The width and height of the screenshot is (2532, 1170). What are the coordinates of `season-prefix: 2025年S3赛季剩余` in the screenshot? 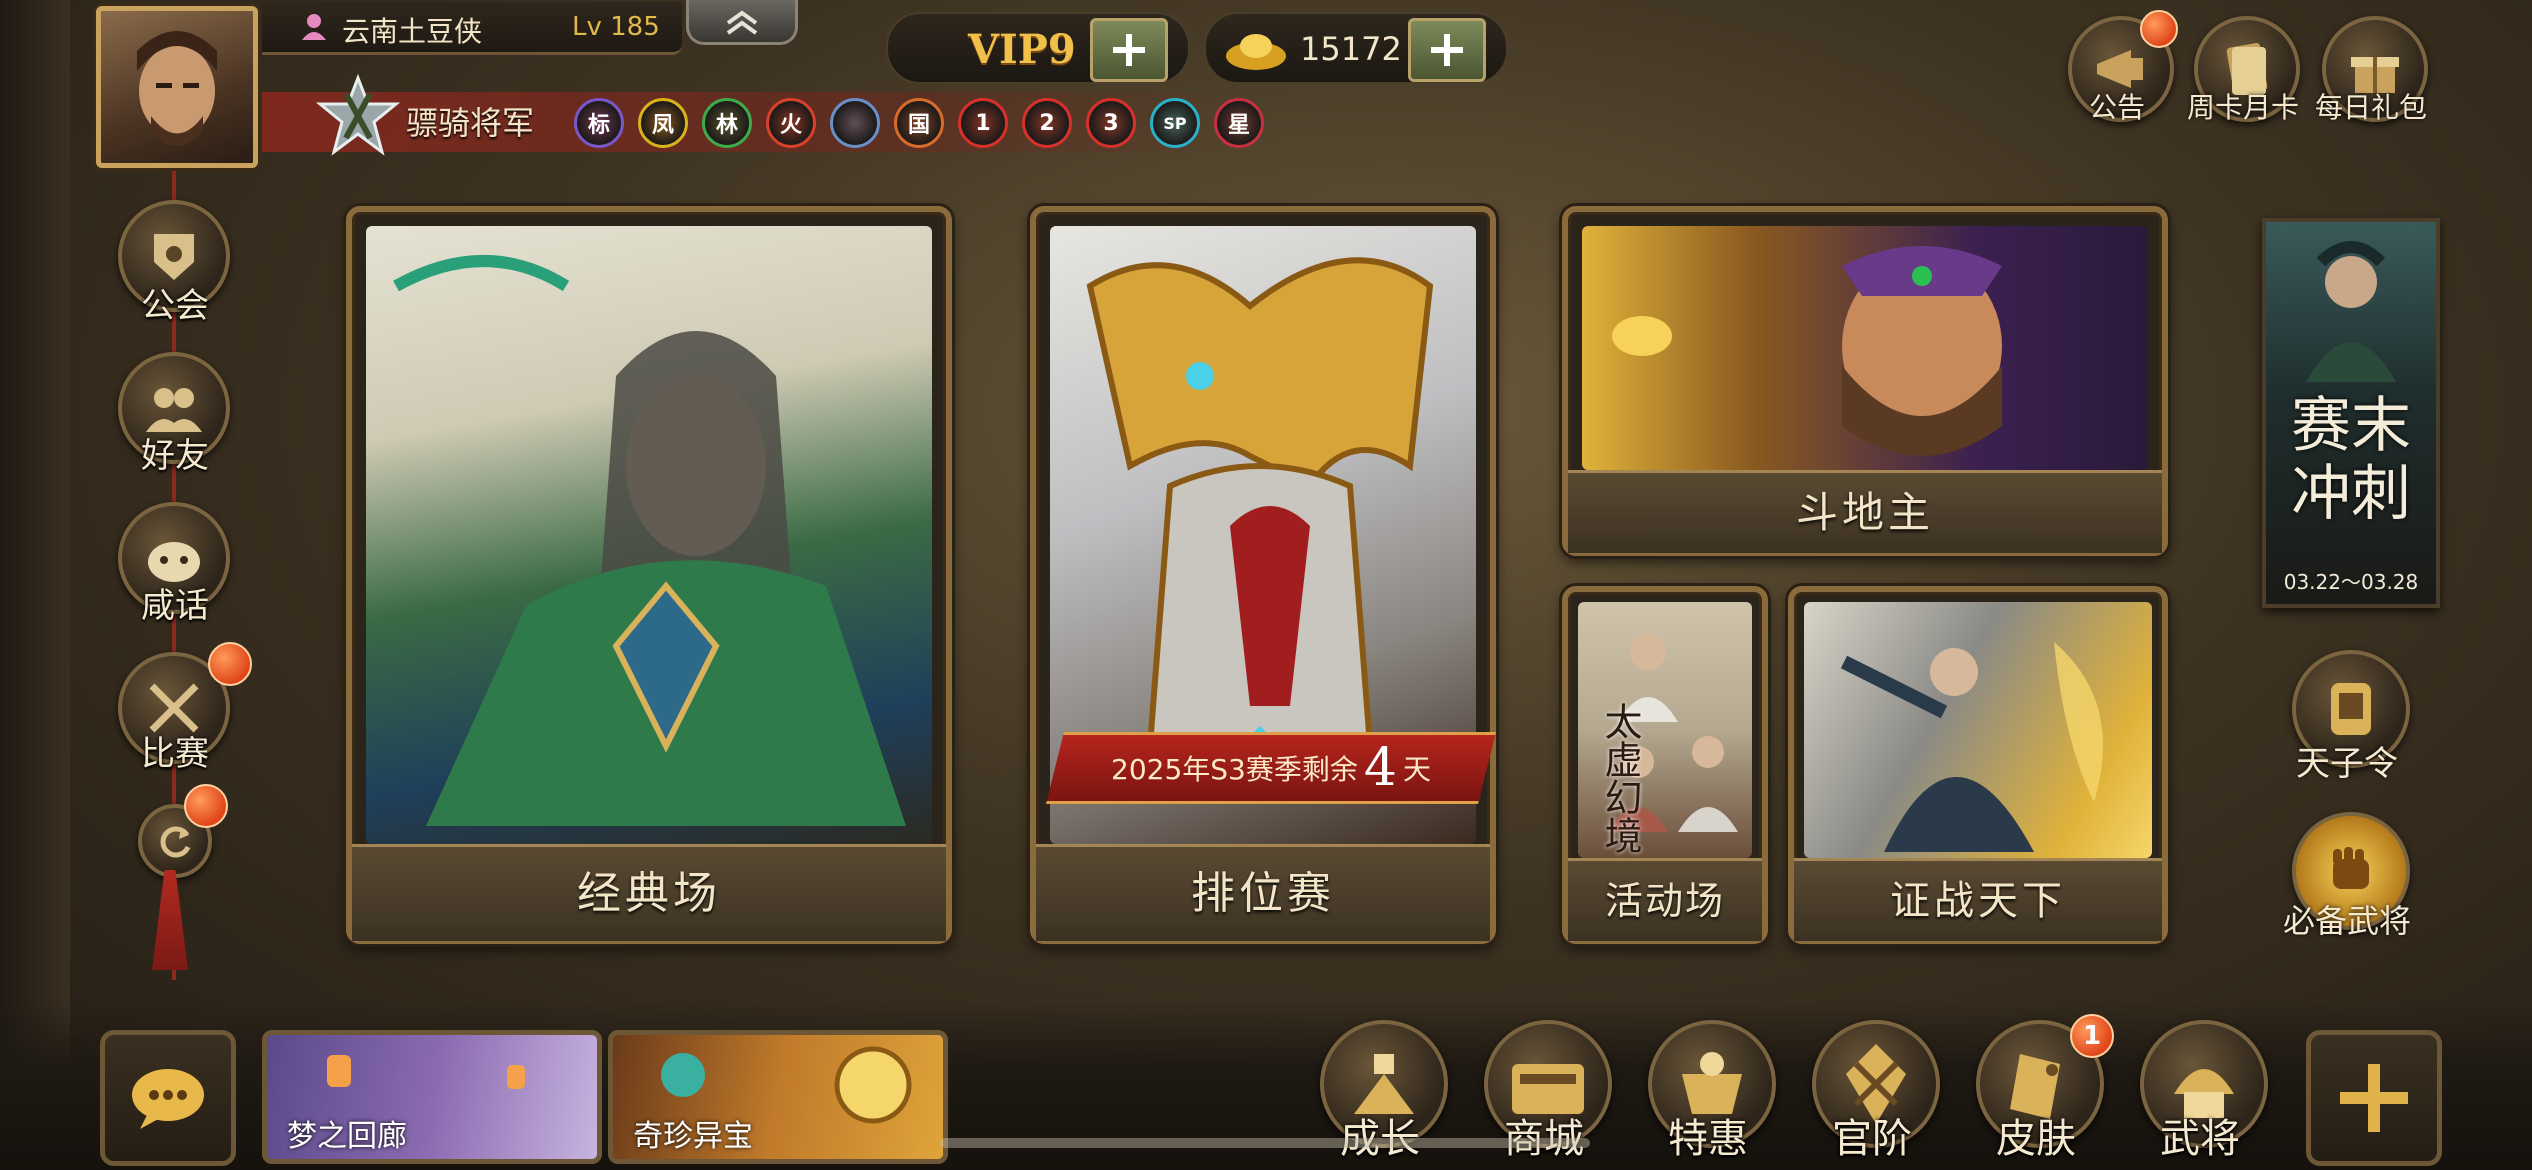 It's located at (1234, 769).